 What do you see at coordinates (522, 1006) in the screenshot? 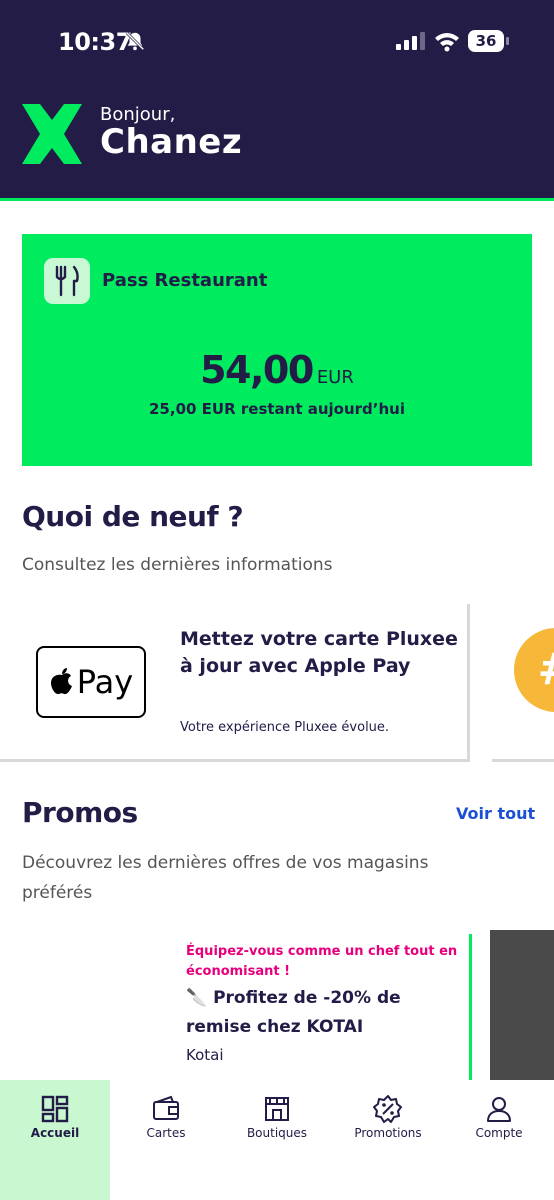
I see `promo-card-next` at bounding box center [522, 1006].